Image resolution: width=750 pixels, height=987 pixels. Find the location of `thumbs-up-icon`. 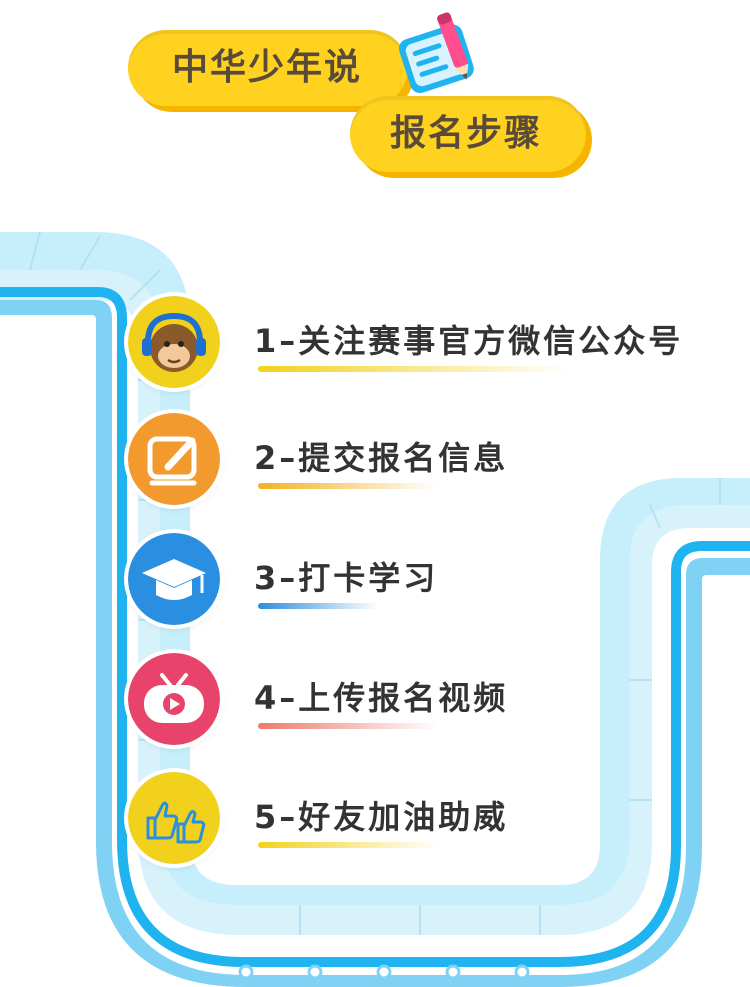

thumbs-up-icon is located at coordinates (174, 818).